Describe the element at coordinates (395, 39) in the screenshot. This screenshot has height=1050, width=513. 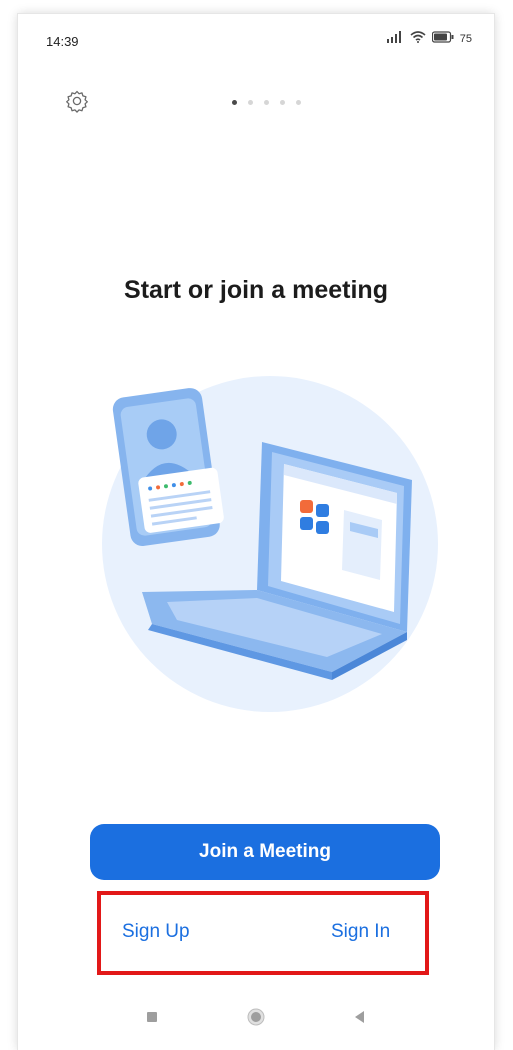
I see `signal-icon` at that location.